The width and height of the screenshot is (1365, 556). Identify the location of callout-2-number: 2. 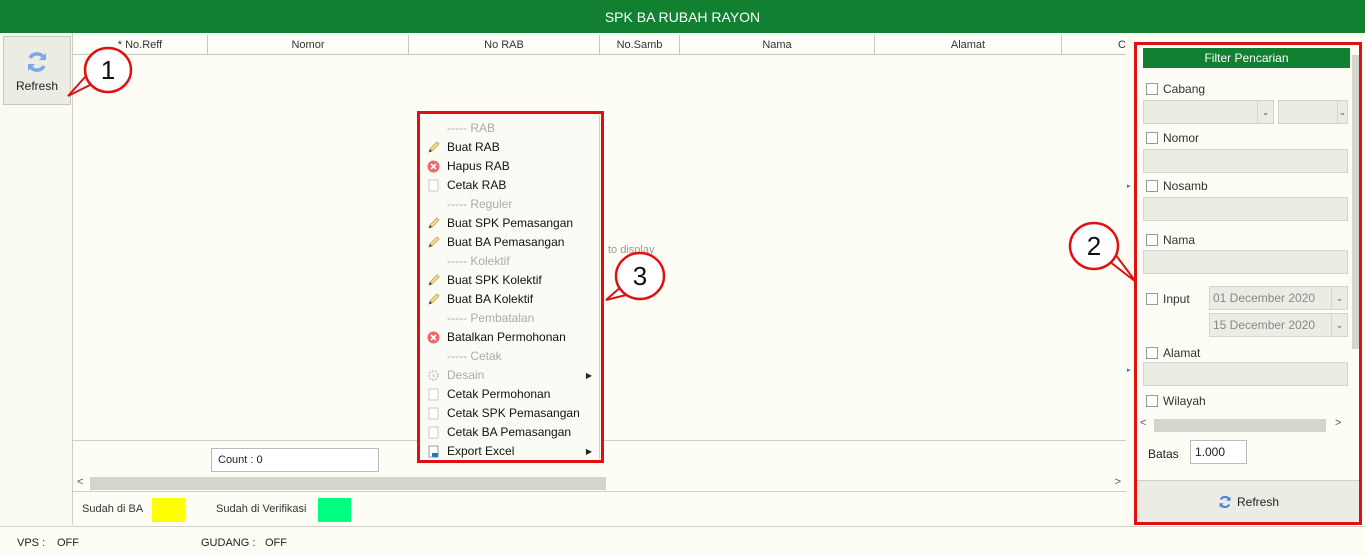
(1094, 246).